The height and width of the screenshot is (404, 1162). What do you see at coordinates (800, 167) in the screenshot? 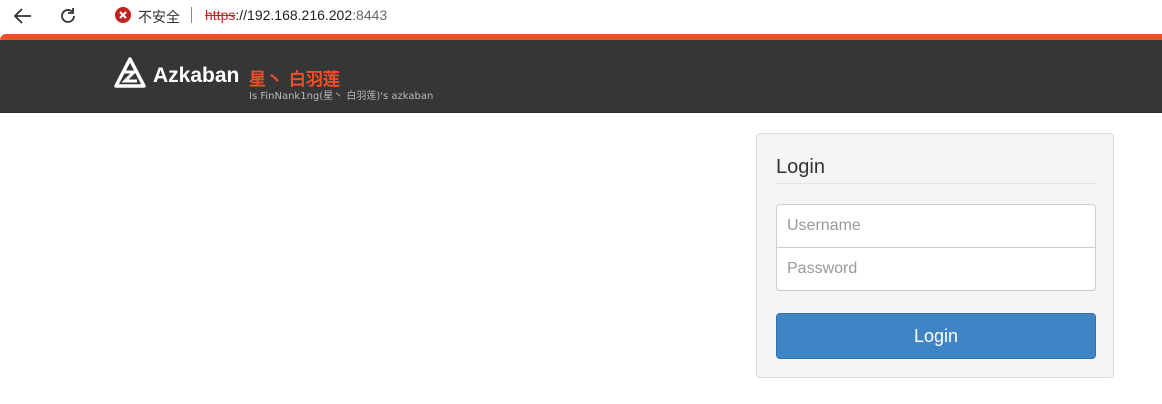
I see `login-heading: Login` at bounding box center [800, 167].